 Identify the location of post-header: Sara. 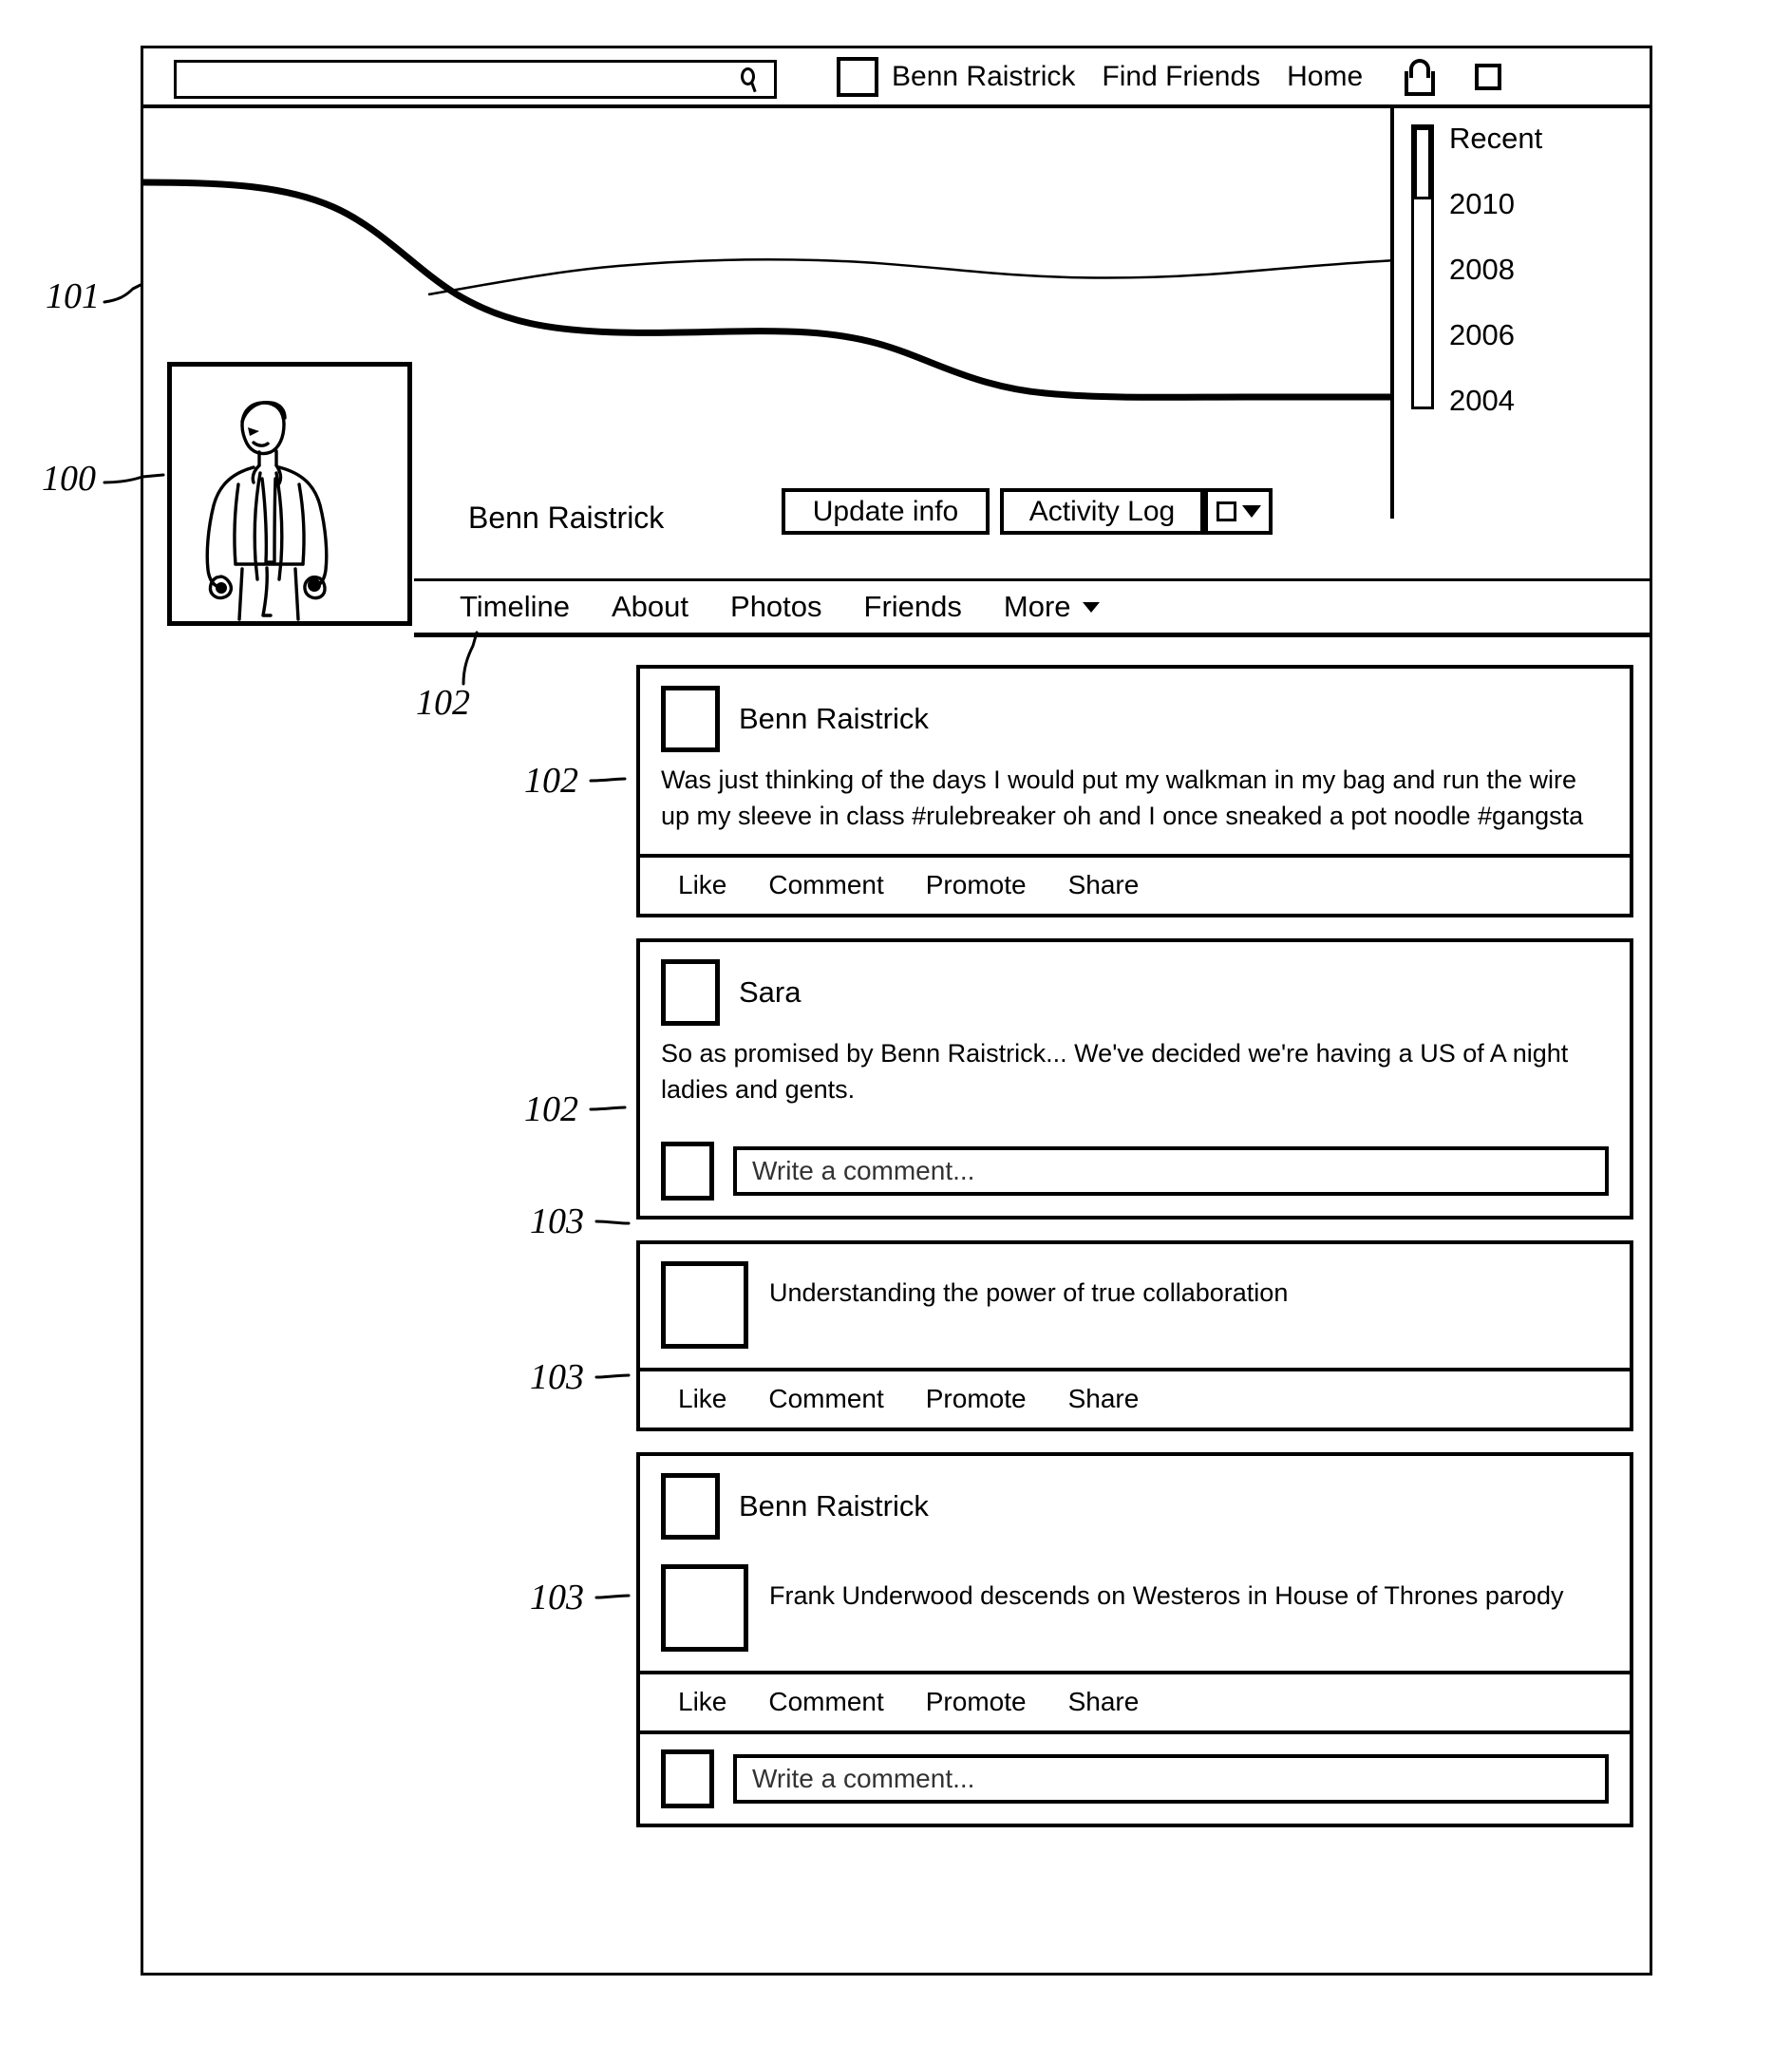
(1135, 987).